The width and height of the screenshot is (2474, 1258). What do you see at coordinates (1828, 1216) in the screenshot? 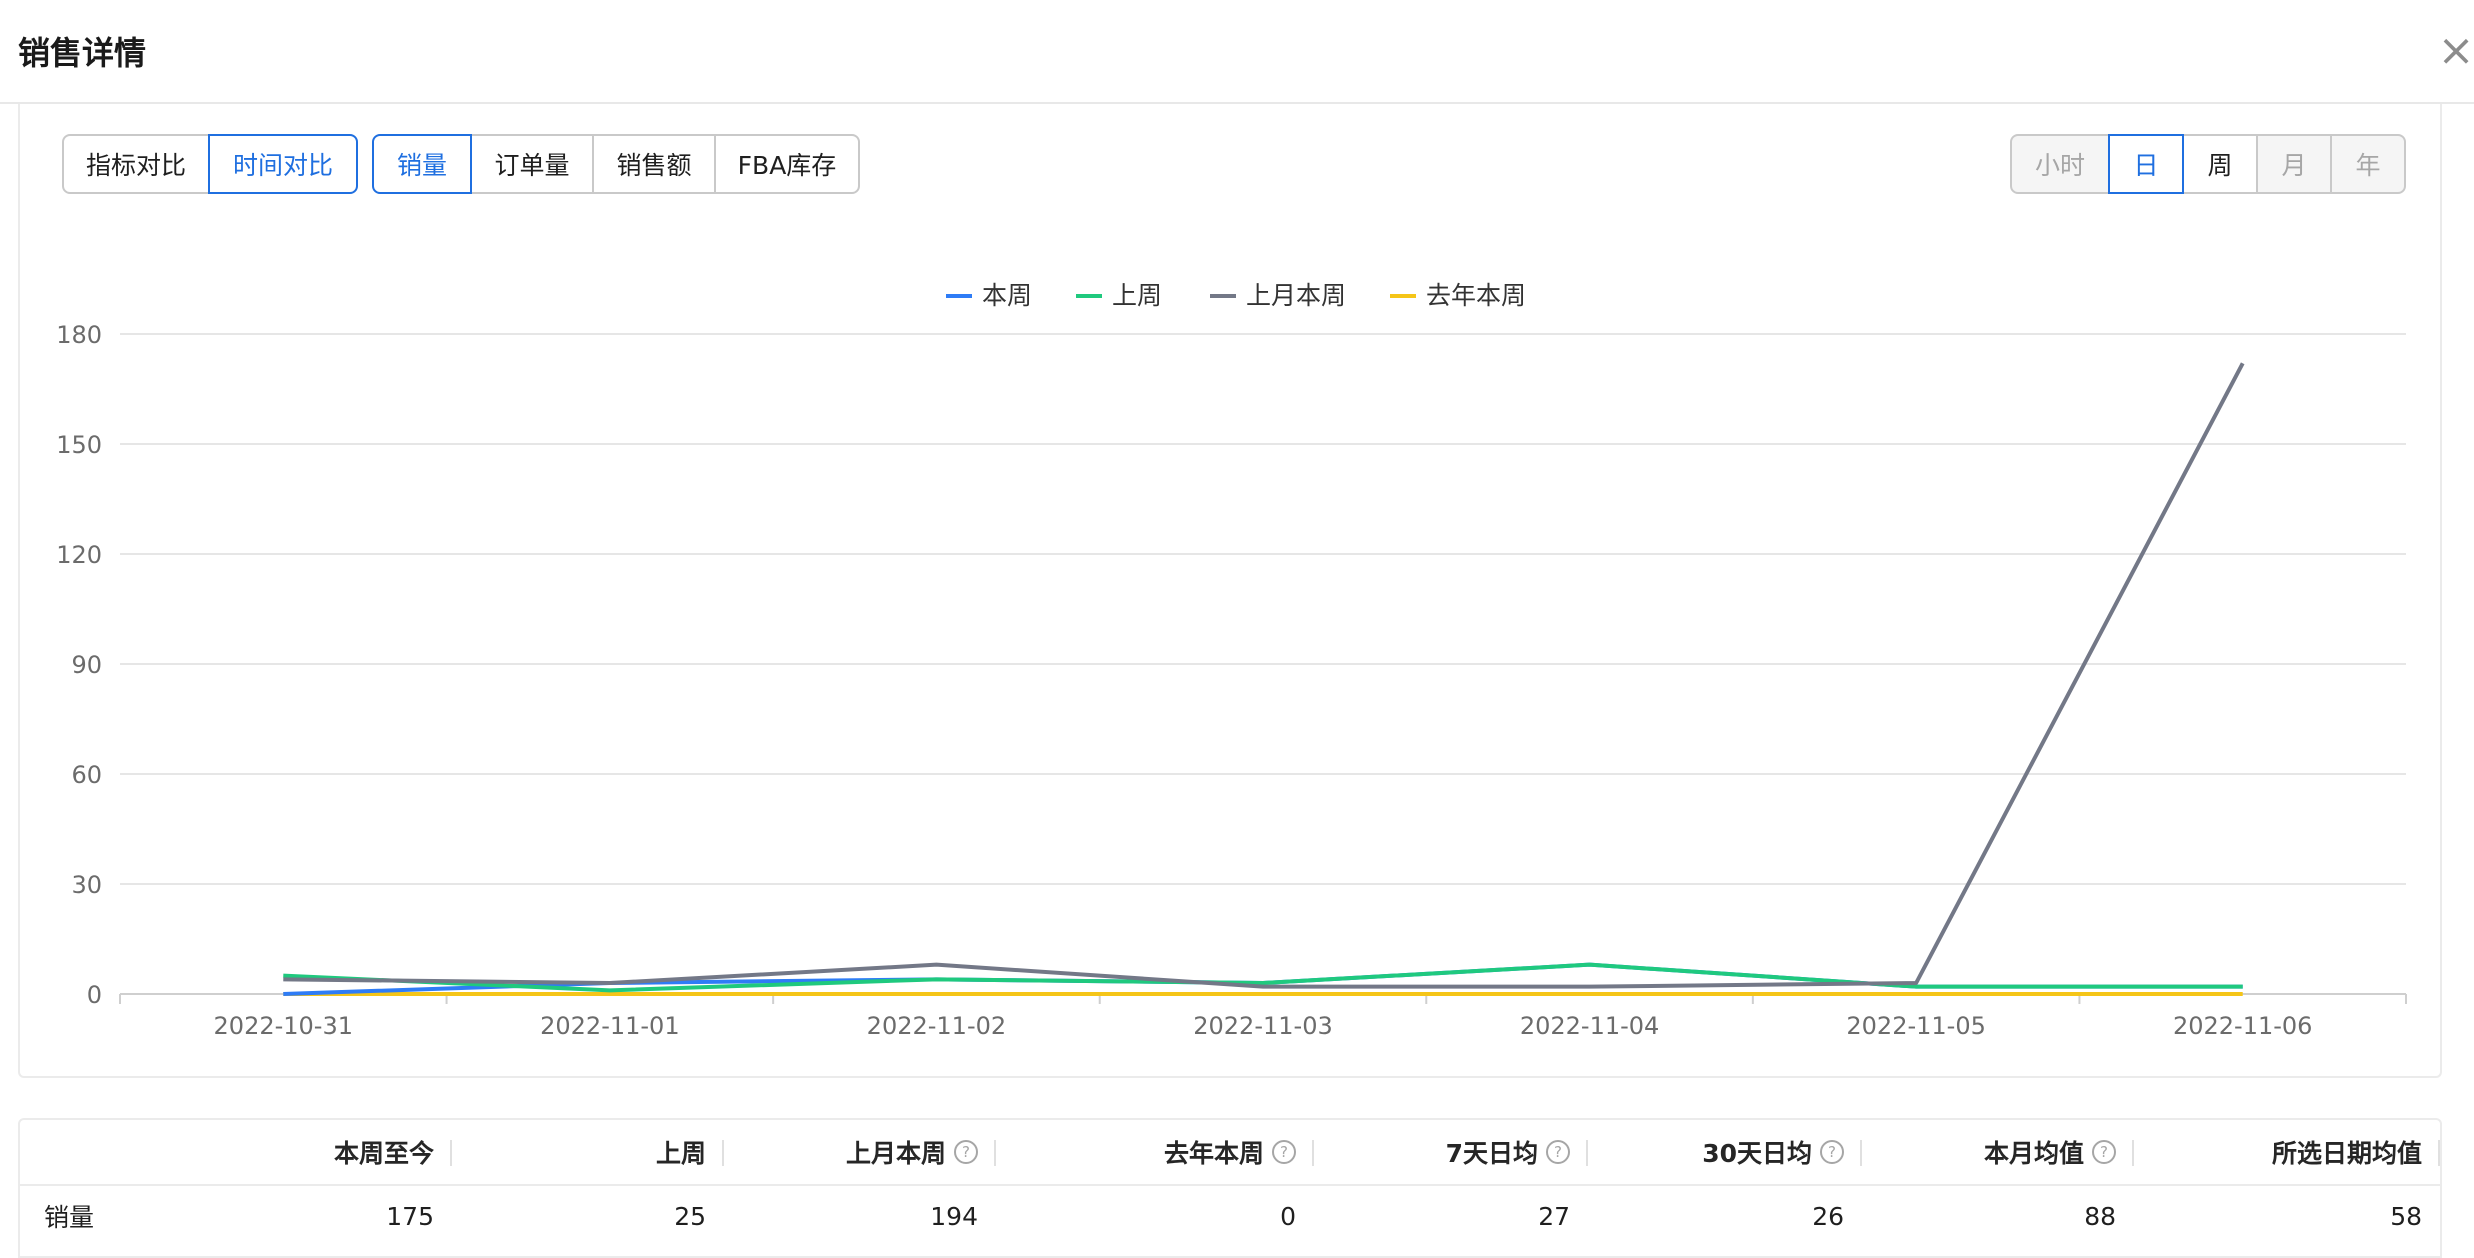
I see `cell-30day-avg: 26` at bounding box center [1828, 1216].